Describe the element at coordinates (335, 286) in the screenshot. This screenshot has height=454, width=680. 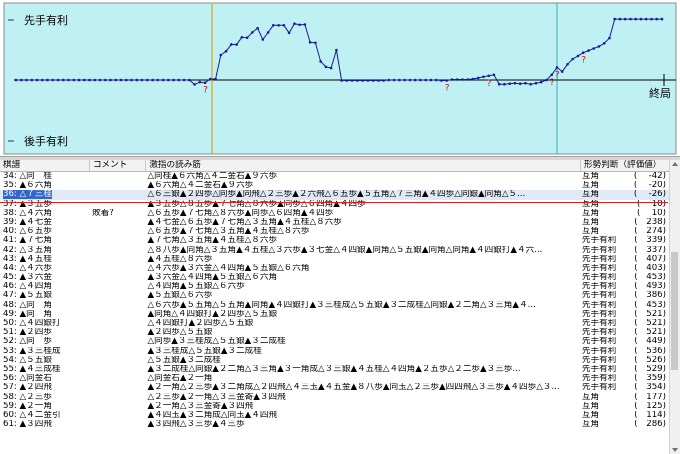
I see `table-row: 46: △４四角 △４四角▲５五銀△６六歩 先手有利 ( 493)` at that location.